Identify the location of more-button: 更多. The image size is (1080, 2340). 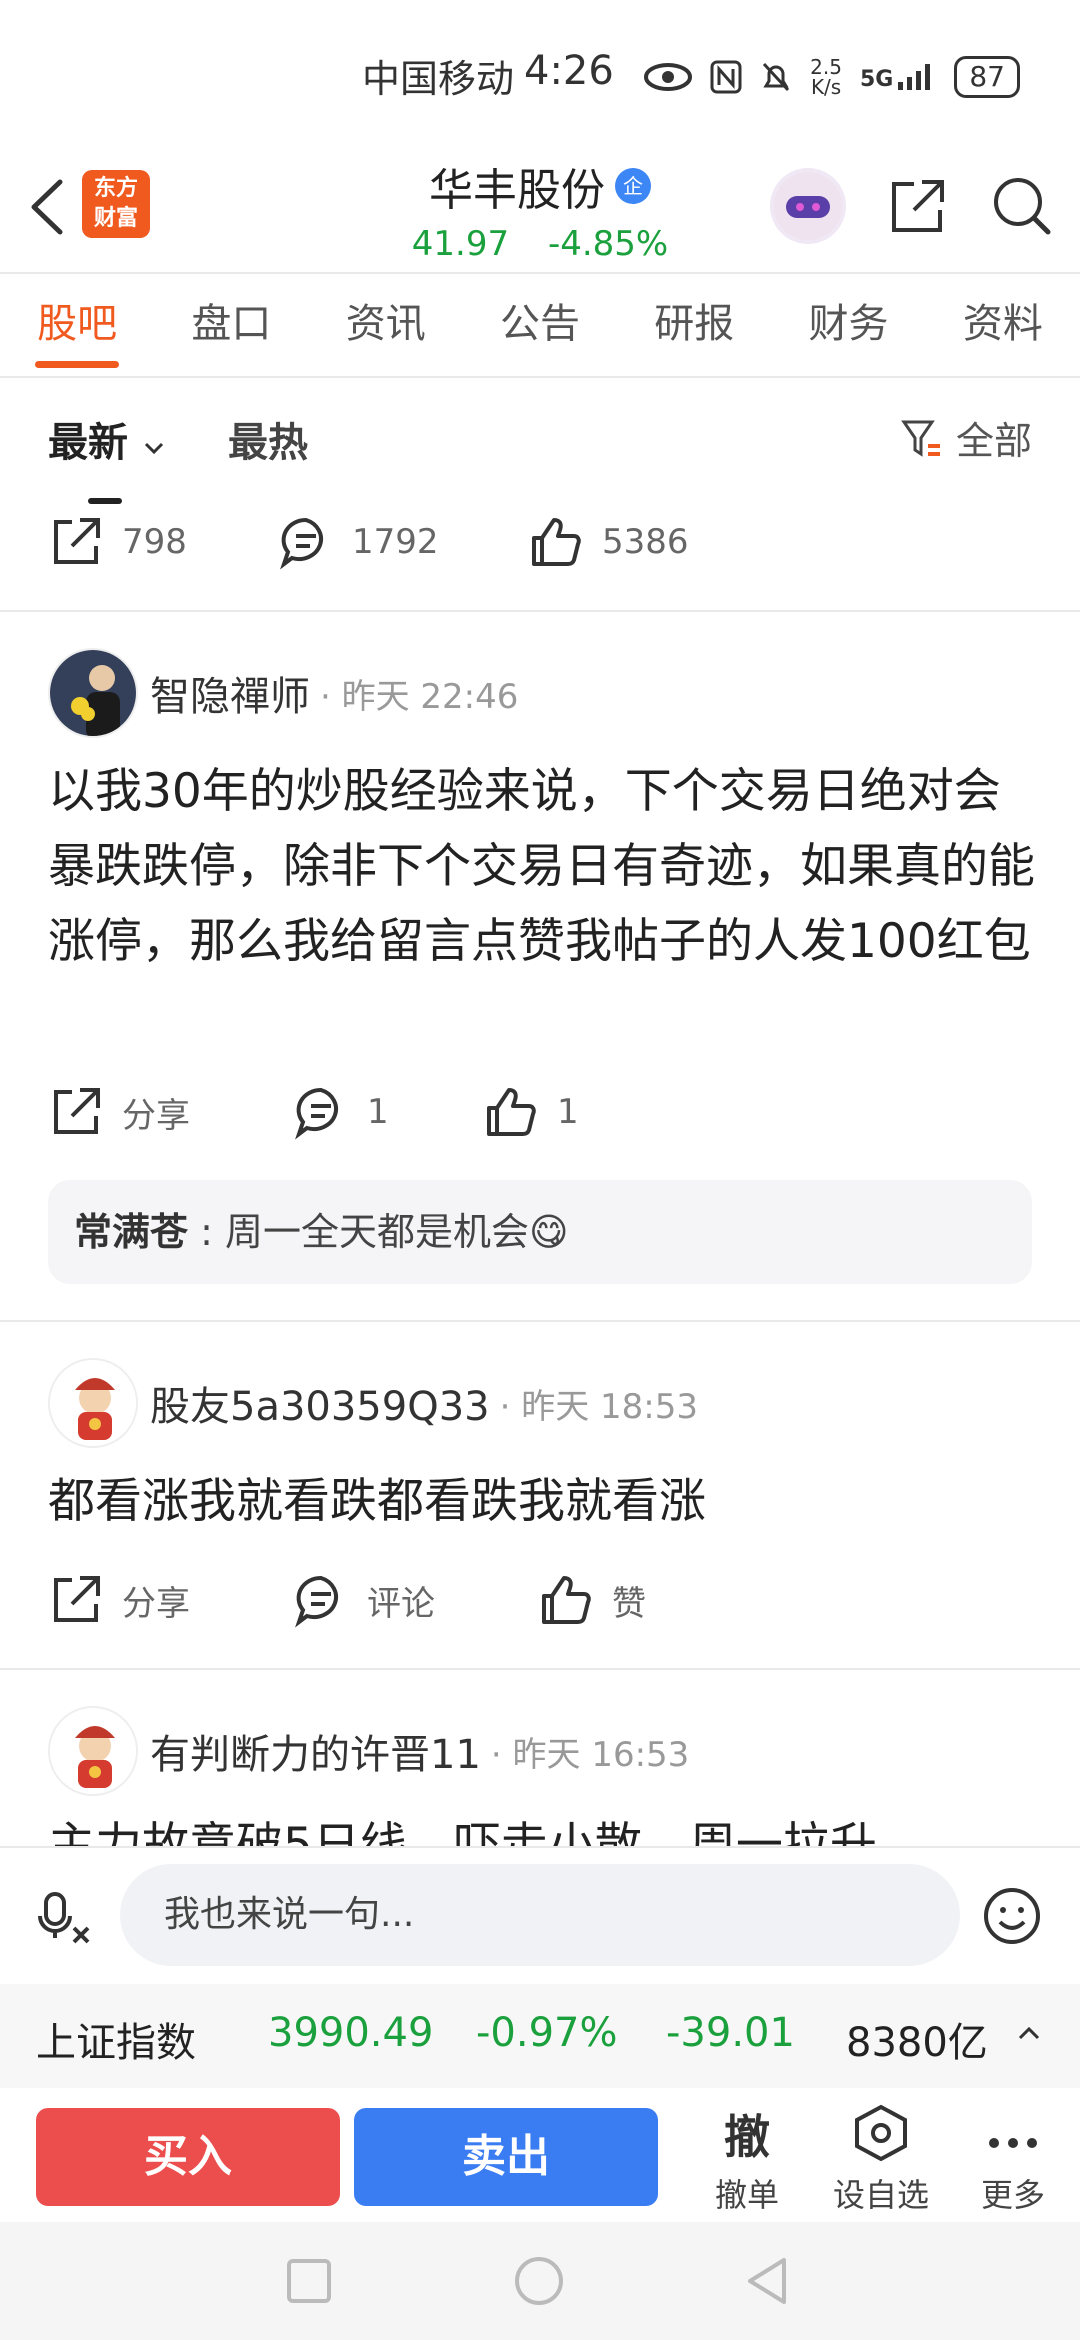
(1013, 2160).